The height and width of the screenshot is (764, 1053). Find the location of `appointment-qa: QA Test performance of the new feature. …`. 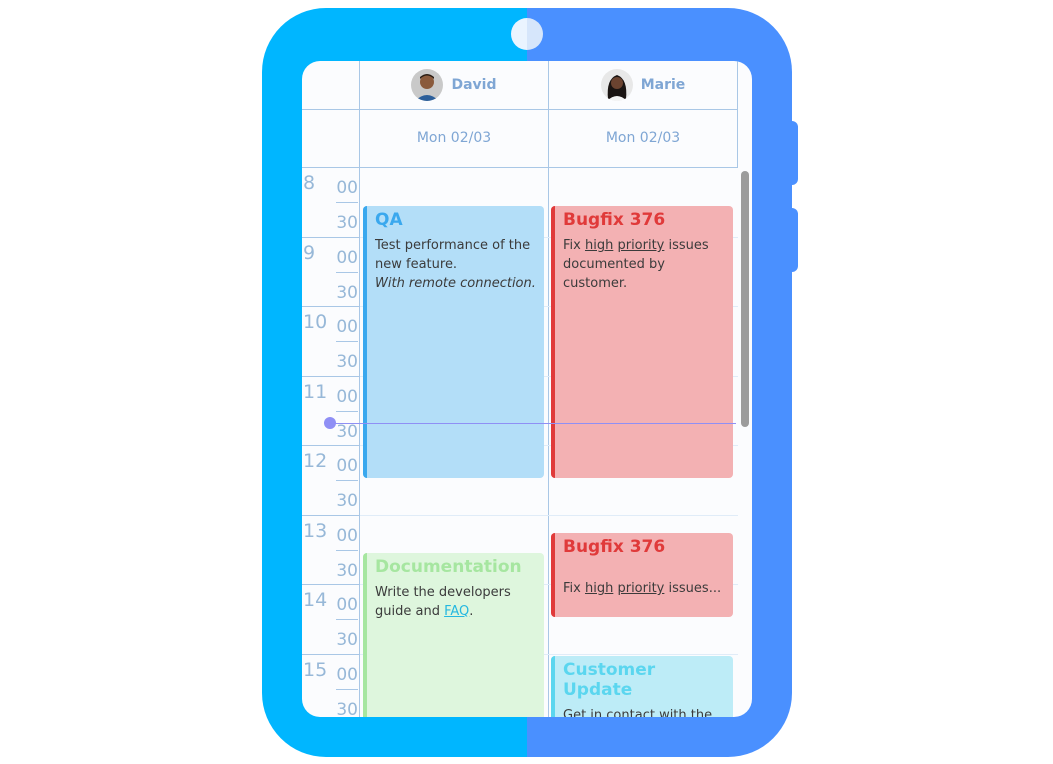

appointment-qa: QA Test performance of the new feature. … is located at coordinates (453, 342).